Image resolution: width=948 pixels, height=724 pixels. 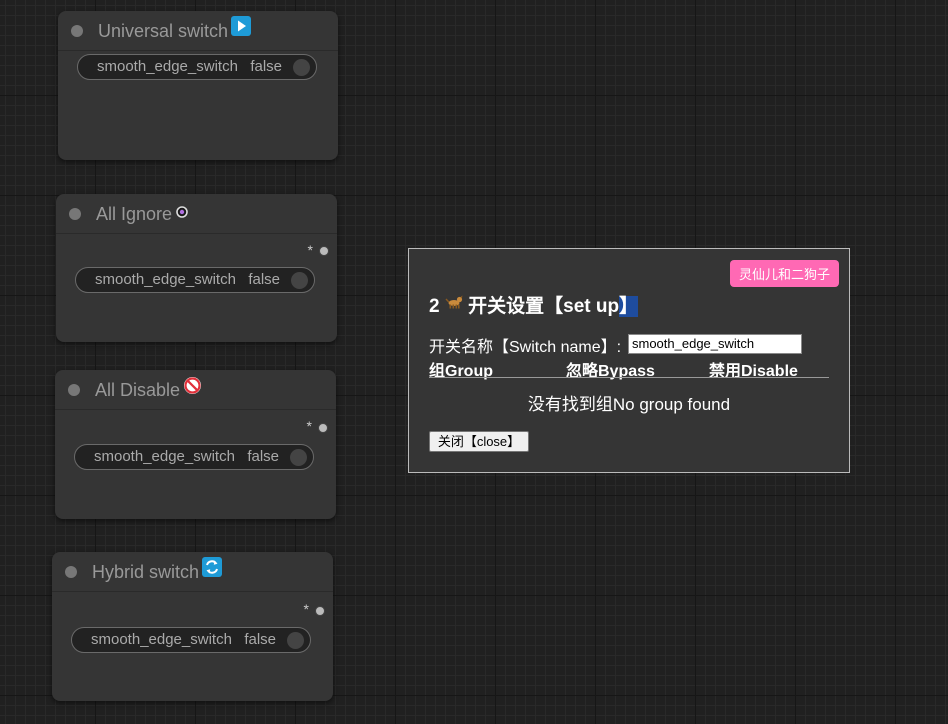 I want to click on no-entry-icon, so click(x=192, y=389).